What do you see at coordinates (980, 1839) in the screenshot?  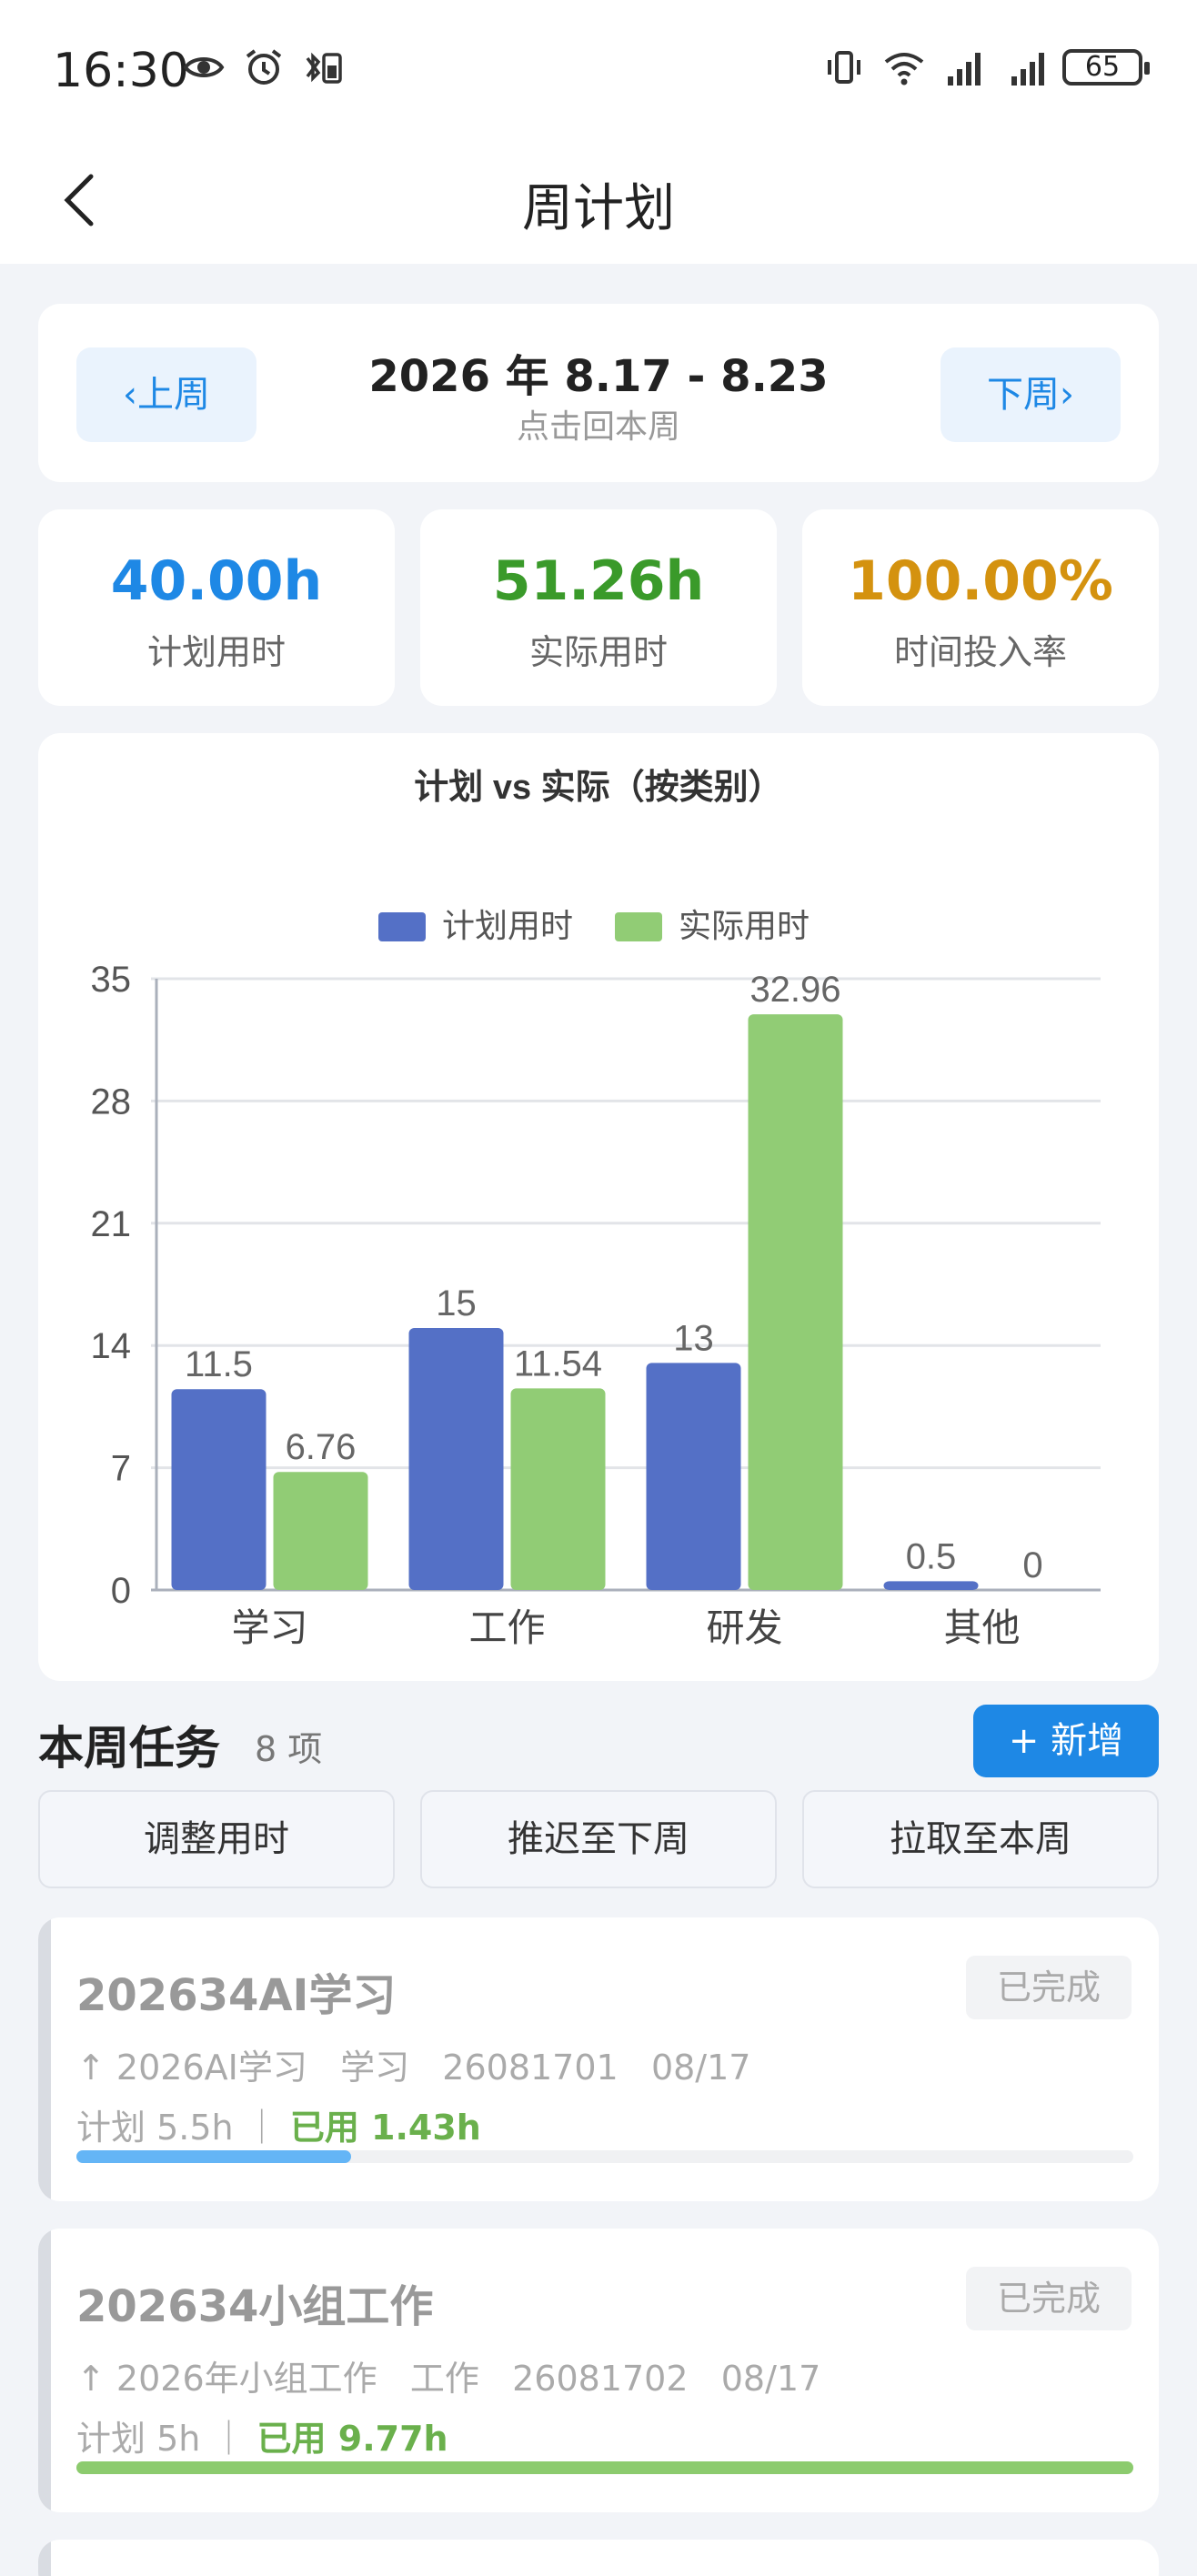 I see `pull-to-this-week-button: 拉取至本周` at bounding box center [980, 1839].